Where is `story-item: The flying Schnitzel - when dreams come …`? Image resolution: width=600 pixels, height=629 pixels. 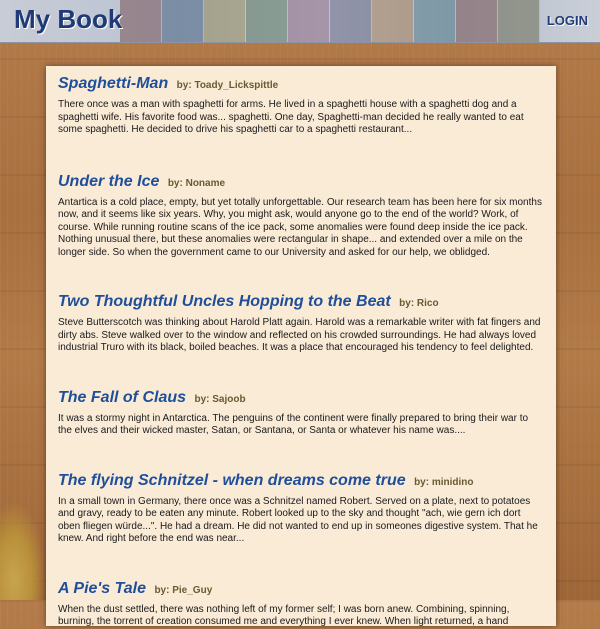 story-item: The flying Schnitzel - when dreams come … is located at coordinates (301, 508).